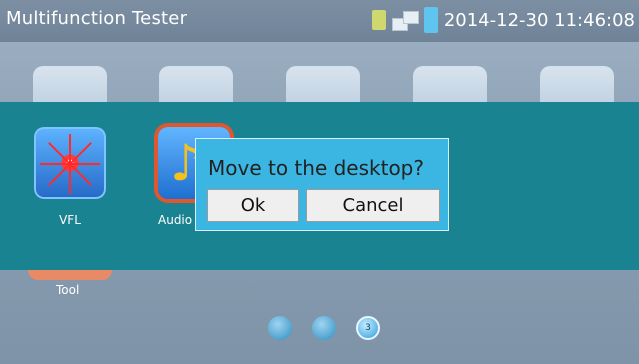  I want to click on tool-icon, so click(70, 275).